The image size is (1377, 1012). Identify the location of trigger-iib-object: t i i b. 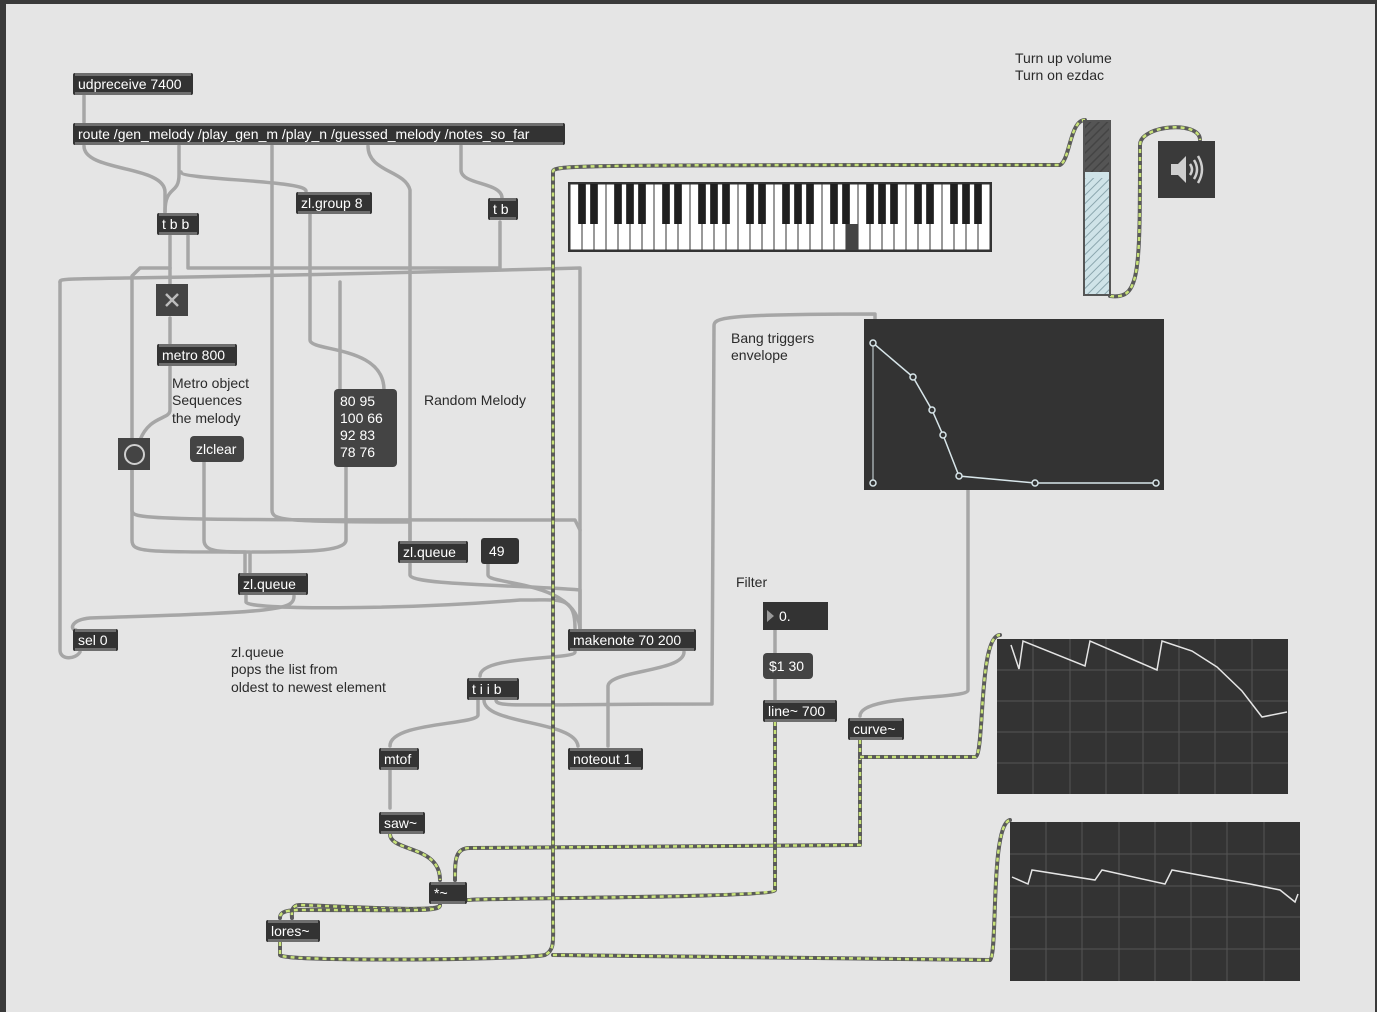
(493, 689).